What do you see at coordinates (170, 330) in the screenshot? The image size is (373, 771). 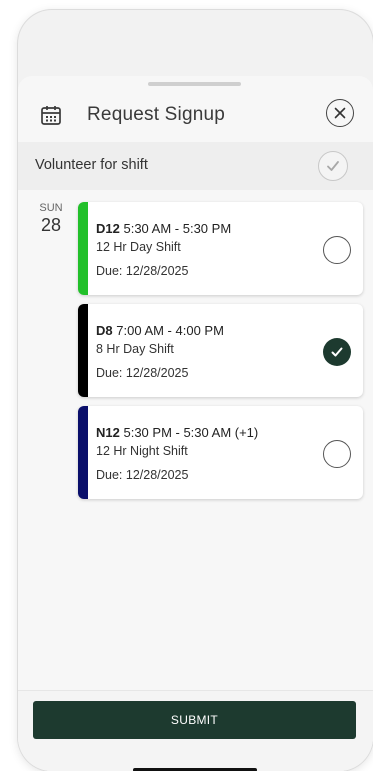 I see `shift-time: 7:00 AM - 4:00 PM` at bounding box center [170, 330].